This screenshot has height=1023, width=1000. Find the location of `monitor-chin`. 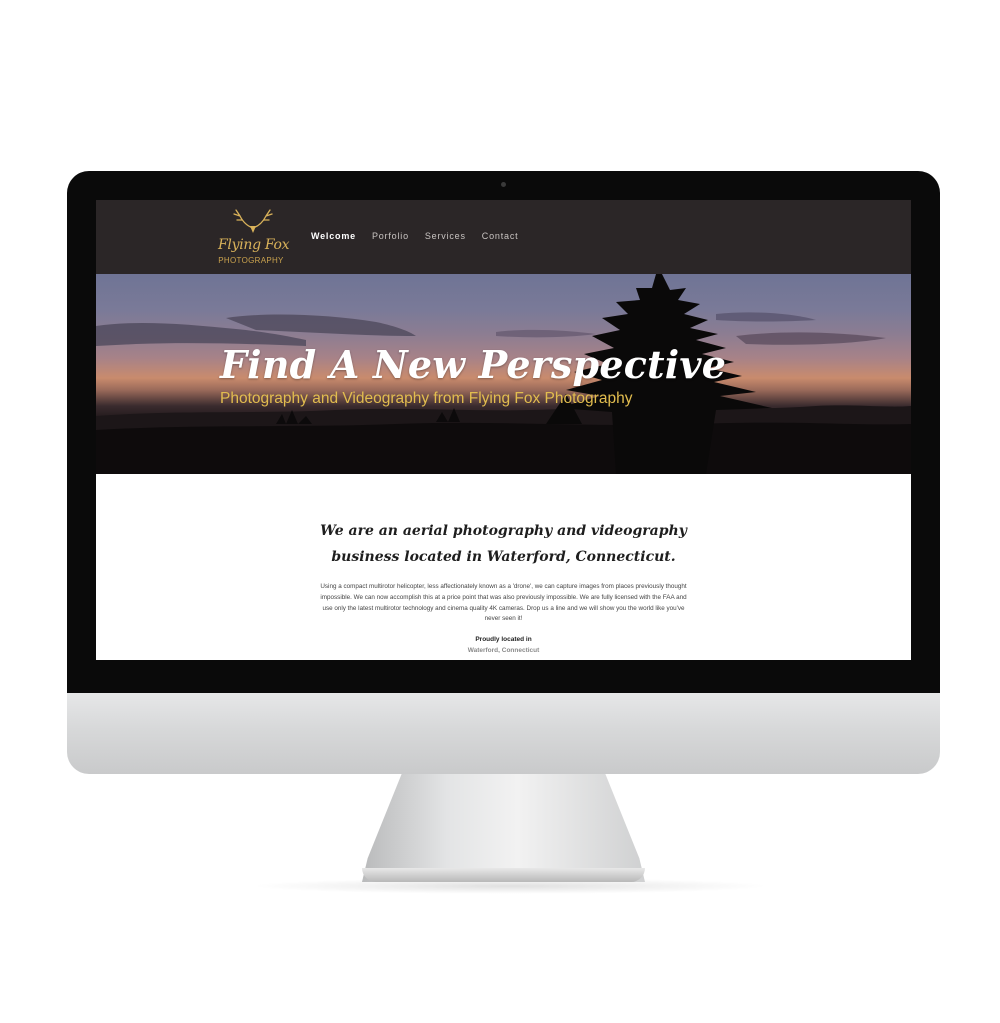

monitor-chin is located at coordinates (503, 733).